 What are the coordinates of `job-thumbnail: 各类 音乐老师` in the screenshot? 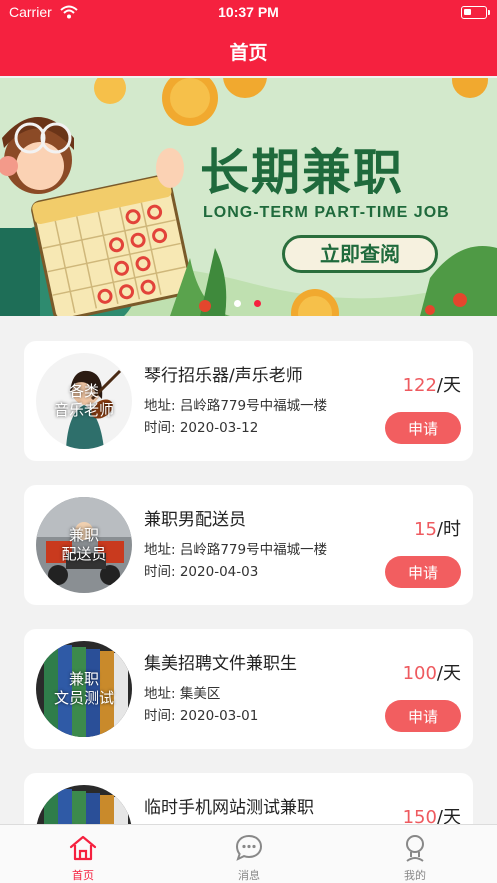 It's located at (84, 401).